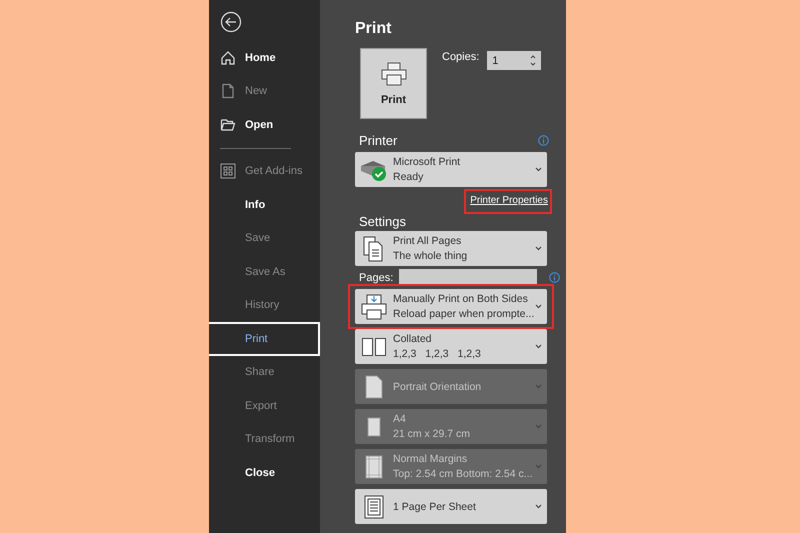 The width and height of the screenshot is (800, 533). I want to click on document-icon, so click(228, 91).